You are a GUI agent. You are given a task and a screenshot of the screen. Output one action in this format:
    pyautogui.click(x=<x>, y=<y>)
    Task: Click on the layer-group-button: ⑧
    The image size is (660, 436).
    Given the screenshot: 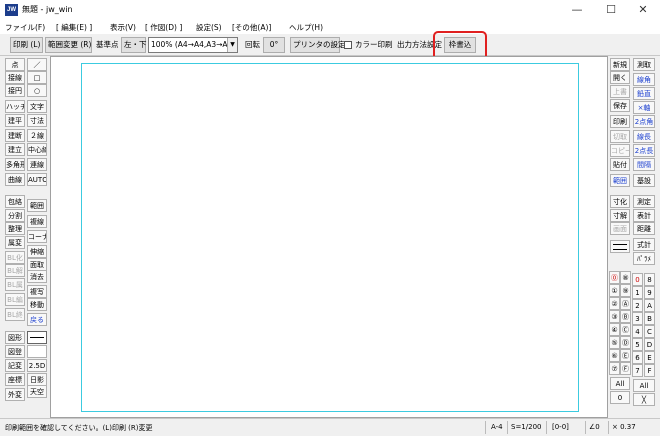 What is the action you would take?
    pyautogui.click(x=625, y=277)
    